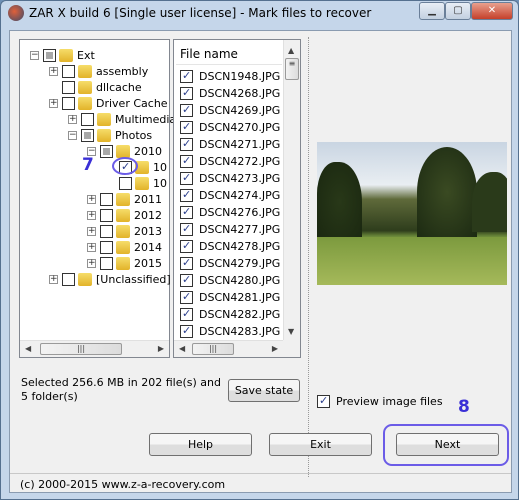 This screenshot has height=500, width=519. I want to click on file-row: DSCN4278.JPG, so click(230, 246).